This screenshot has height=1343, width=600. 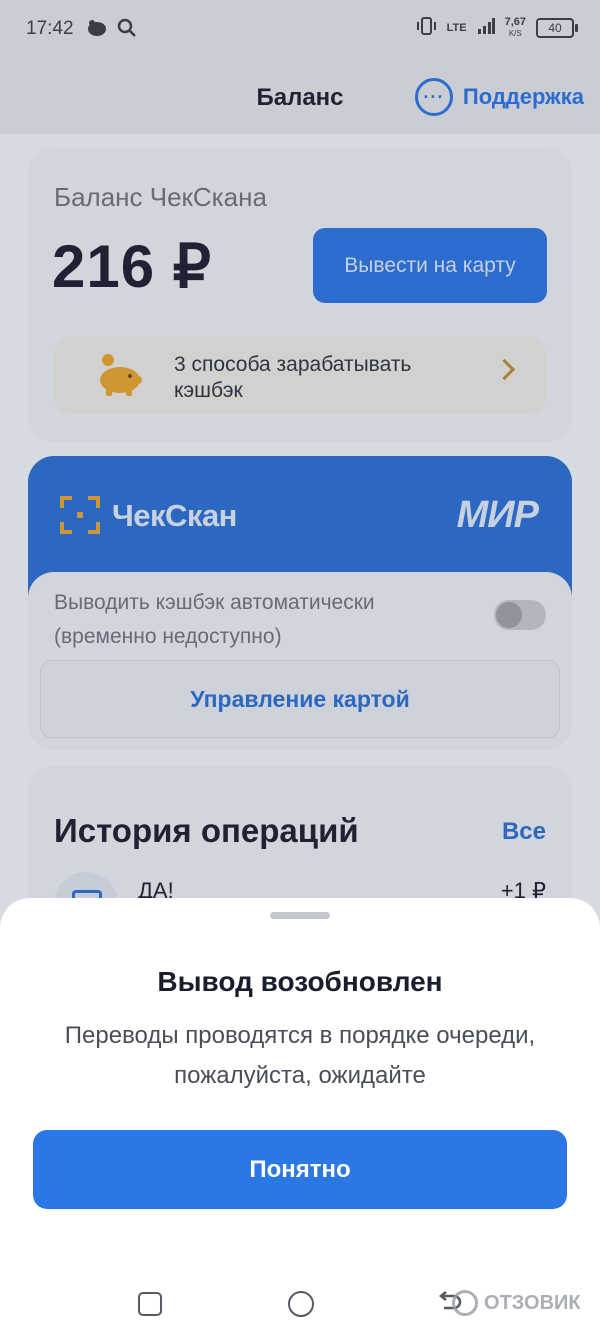 I want to click on recents-icon, so click(x=150, y=1304).